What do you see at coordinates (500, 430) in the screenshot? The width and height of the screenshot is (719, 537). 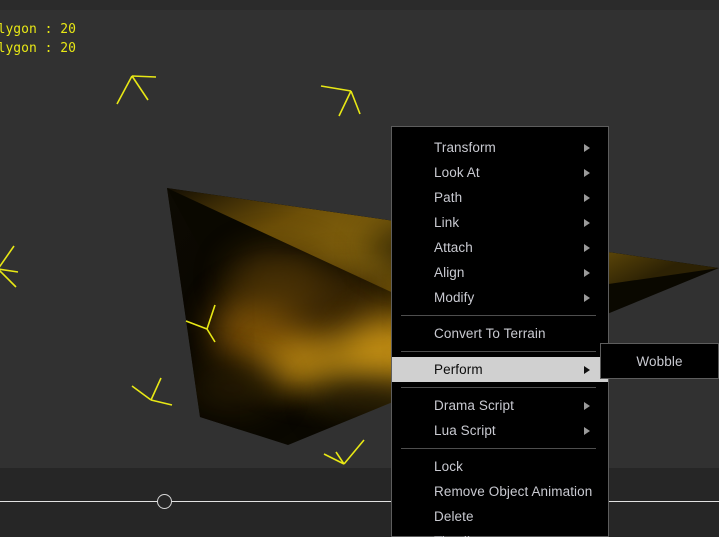 I see `menu-item-lua-script: Lua Script` at bounding box center [500, 430].